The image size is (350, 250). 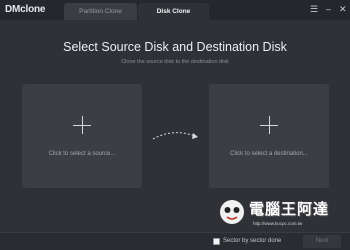 What do you see at coordinates (343, 9) in the screenshot?
I see `close-icon: ✕` at bounding box center [343, 9].